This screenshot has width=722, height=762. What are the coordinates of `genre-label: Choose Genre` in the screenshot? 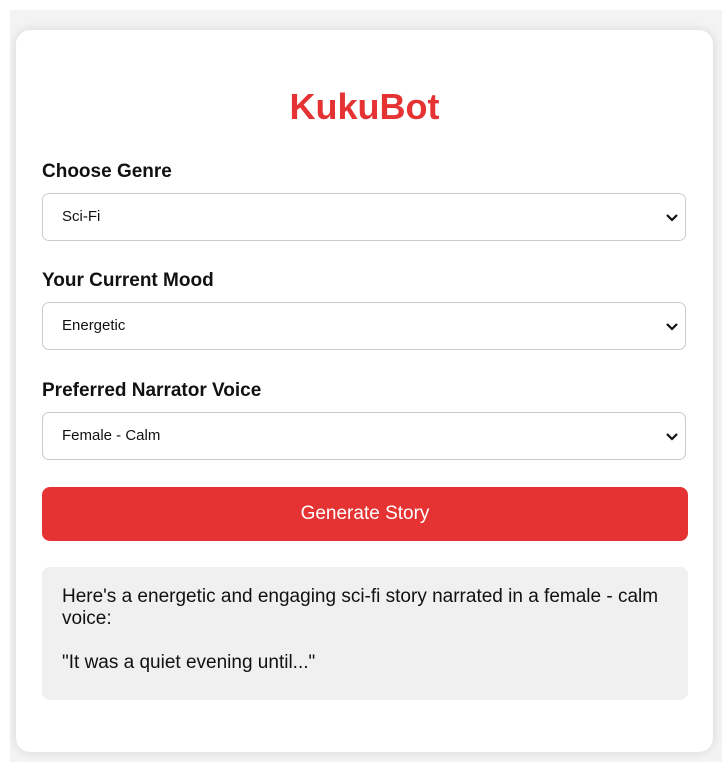 It's located at (107, 171).